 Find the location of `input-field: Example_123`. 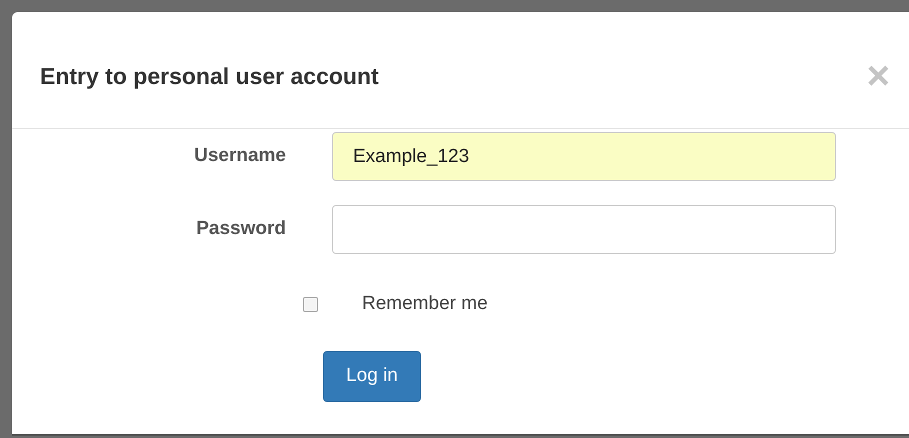

input-field: Example_123 is located at coordinates (584, 156).